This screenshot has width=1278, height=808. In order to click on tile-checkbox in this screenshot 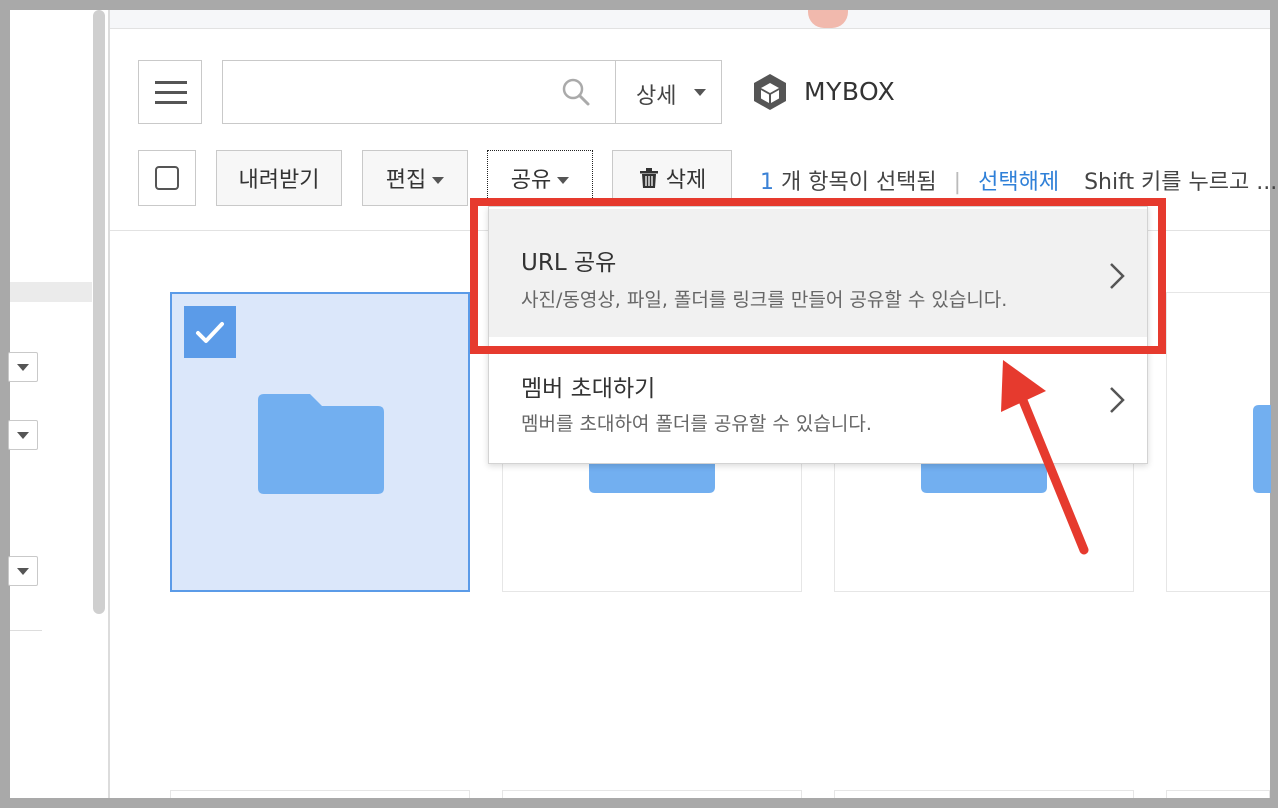, I will do `click(210, 332)`.